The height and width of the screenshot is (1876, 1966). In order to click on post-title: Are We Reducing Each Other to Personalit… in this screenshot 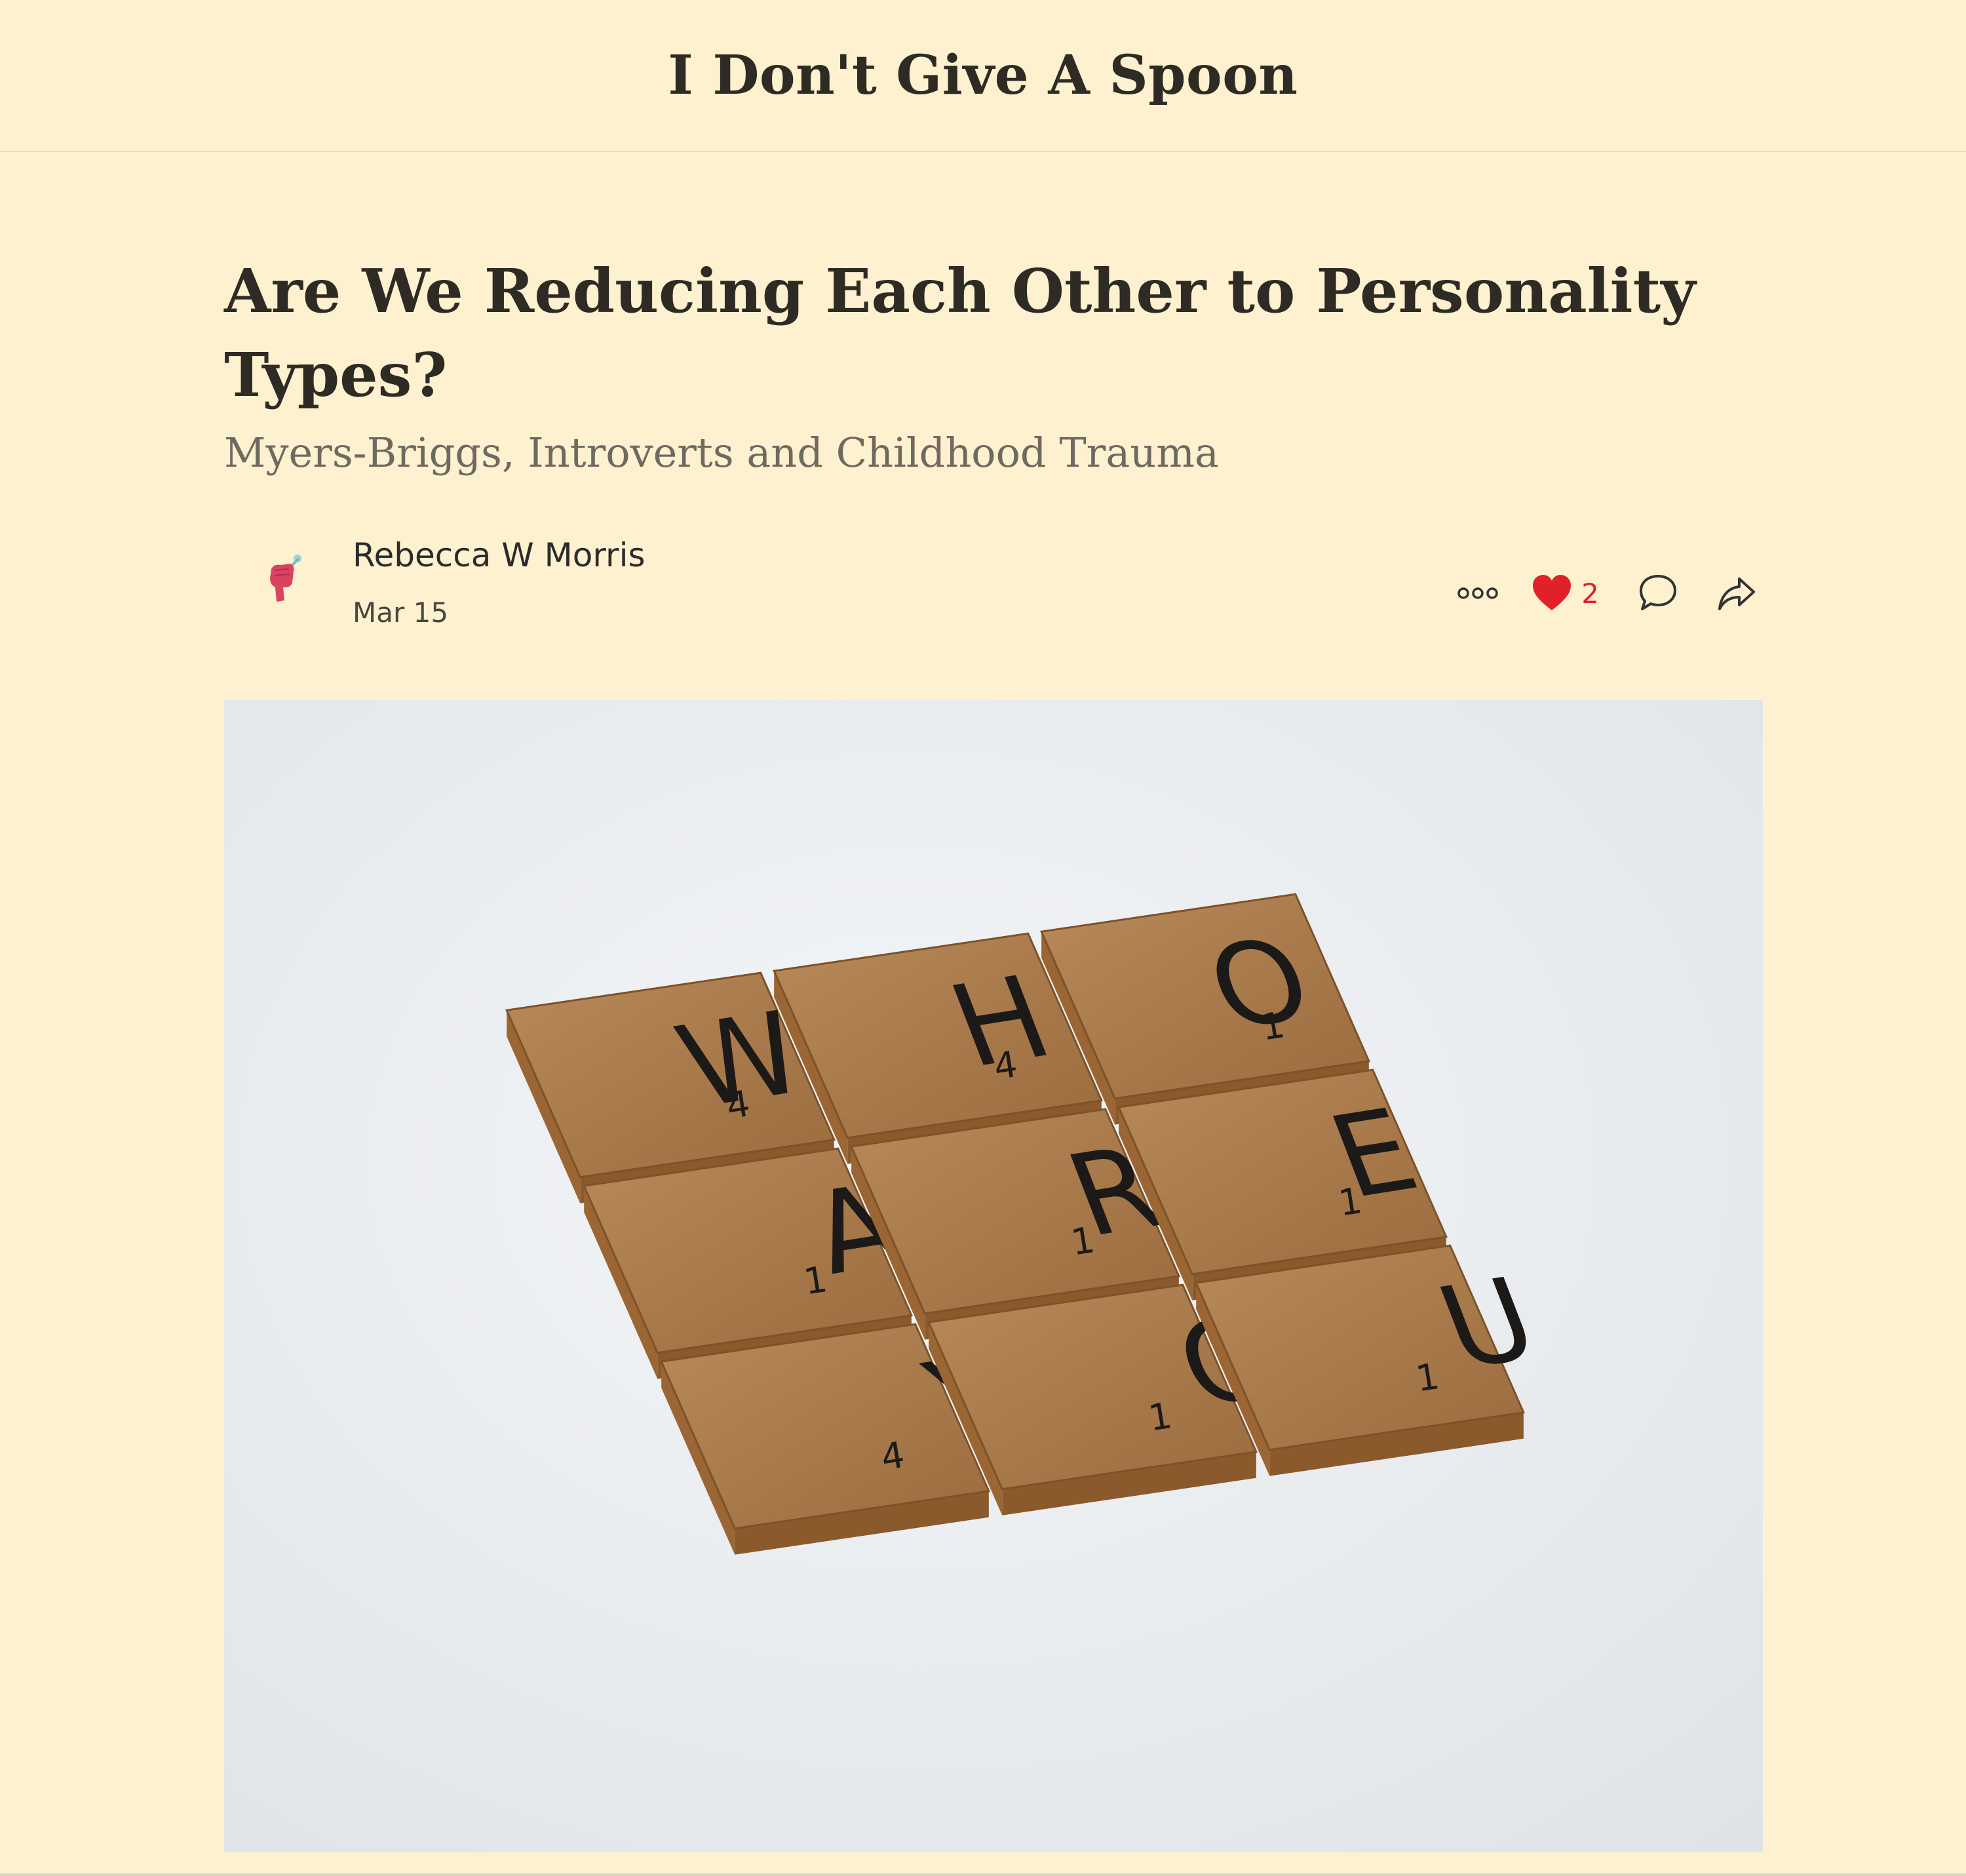, I will do `click(960, 333)`.